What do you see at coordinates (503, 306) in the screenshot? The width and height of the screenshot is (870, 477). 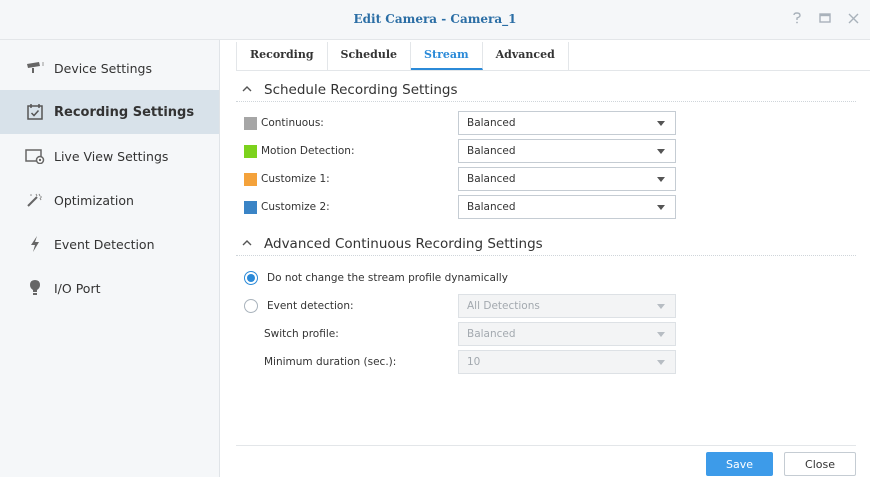 I see `select-value: All Detections` at bounding box center [503, 306].